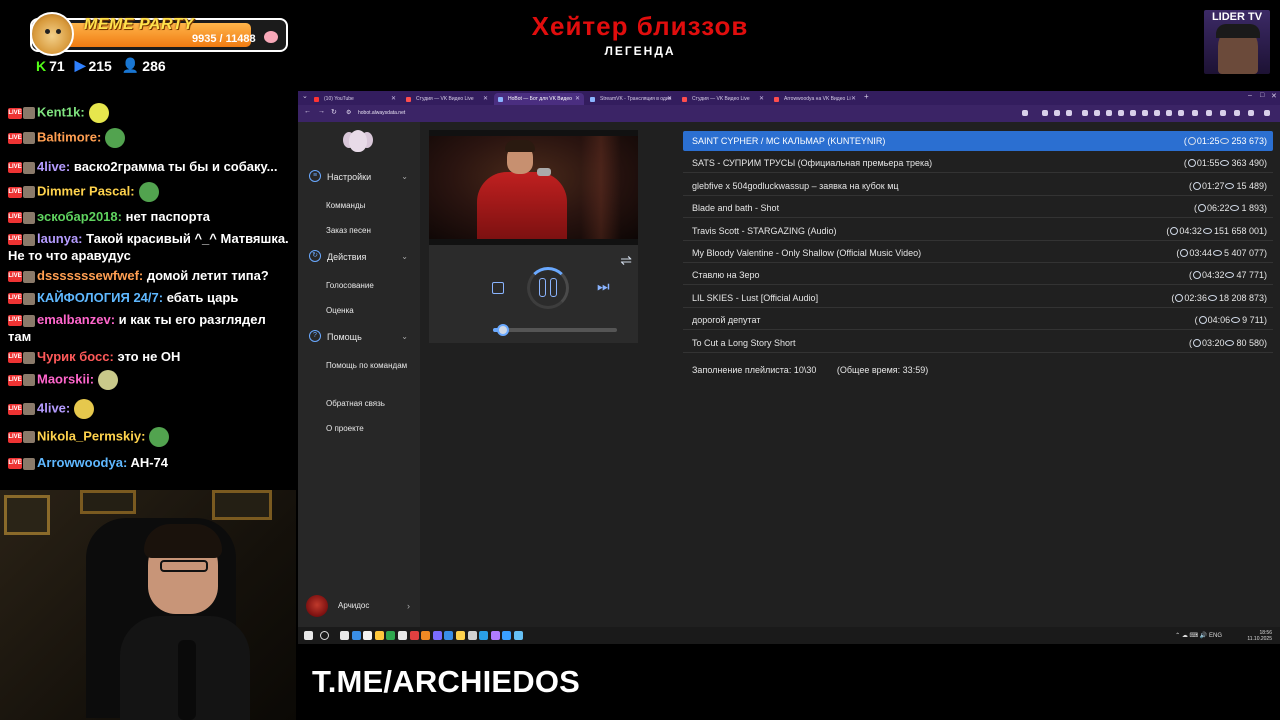 This screenshot has height=720, width=1280. Describe the element at coordinates (61, 111) in the screenshot. I see `chat-nick: Kent1k:` at that location.